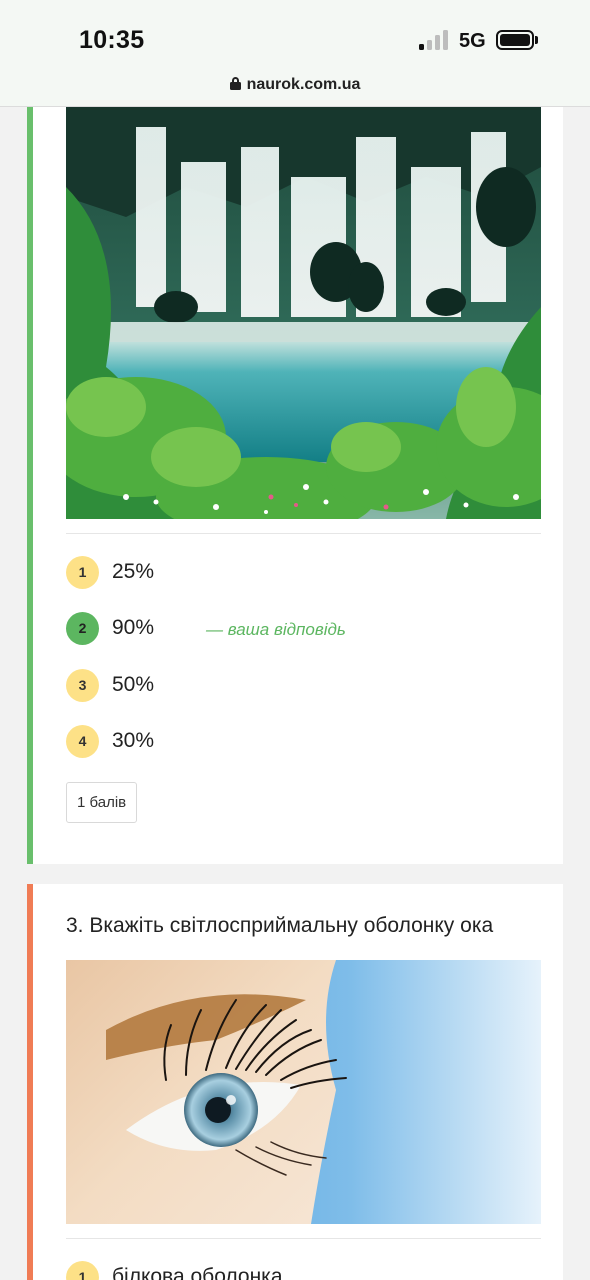  I want to click on answer-number-badge: 4, so click(82, 741).